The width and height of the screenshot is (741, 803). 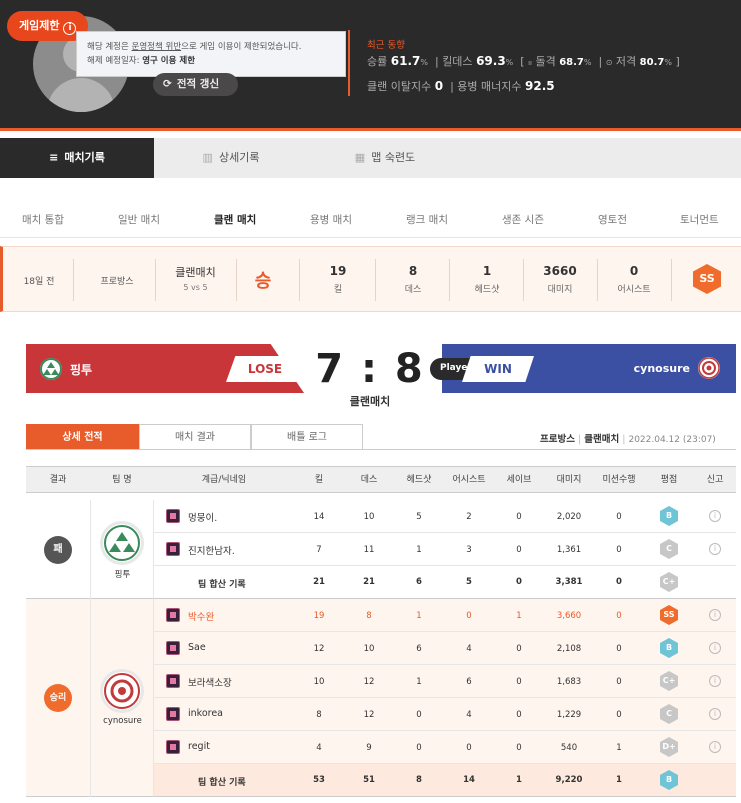 What do you see at coordinates (331, 219) in the screenshot?
I see `subtab-merc: 용병 매치` at bounding box center [331, 219].